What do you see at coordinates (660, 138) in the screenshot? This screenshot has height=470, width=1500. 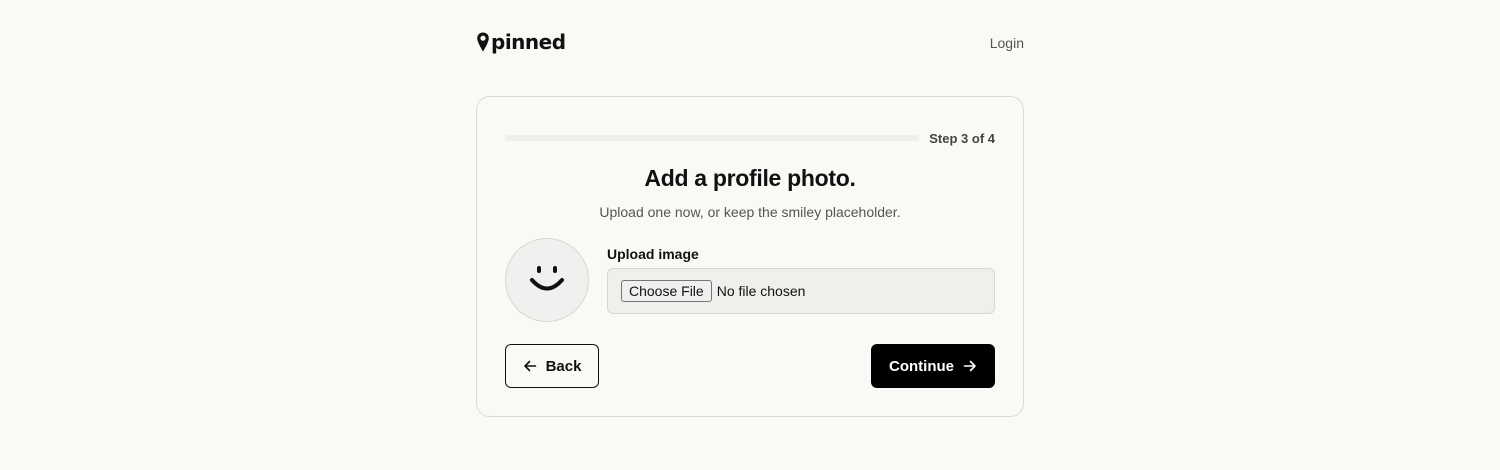 I see `progress-fill` at bounding box center [660, 138].